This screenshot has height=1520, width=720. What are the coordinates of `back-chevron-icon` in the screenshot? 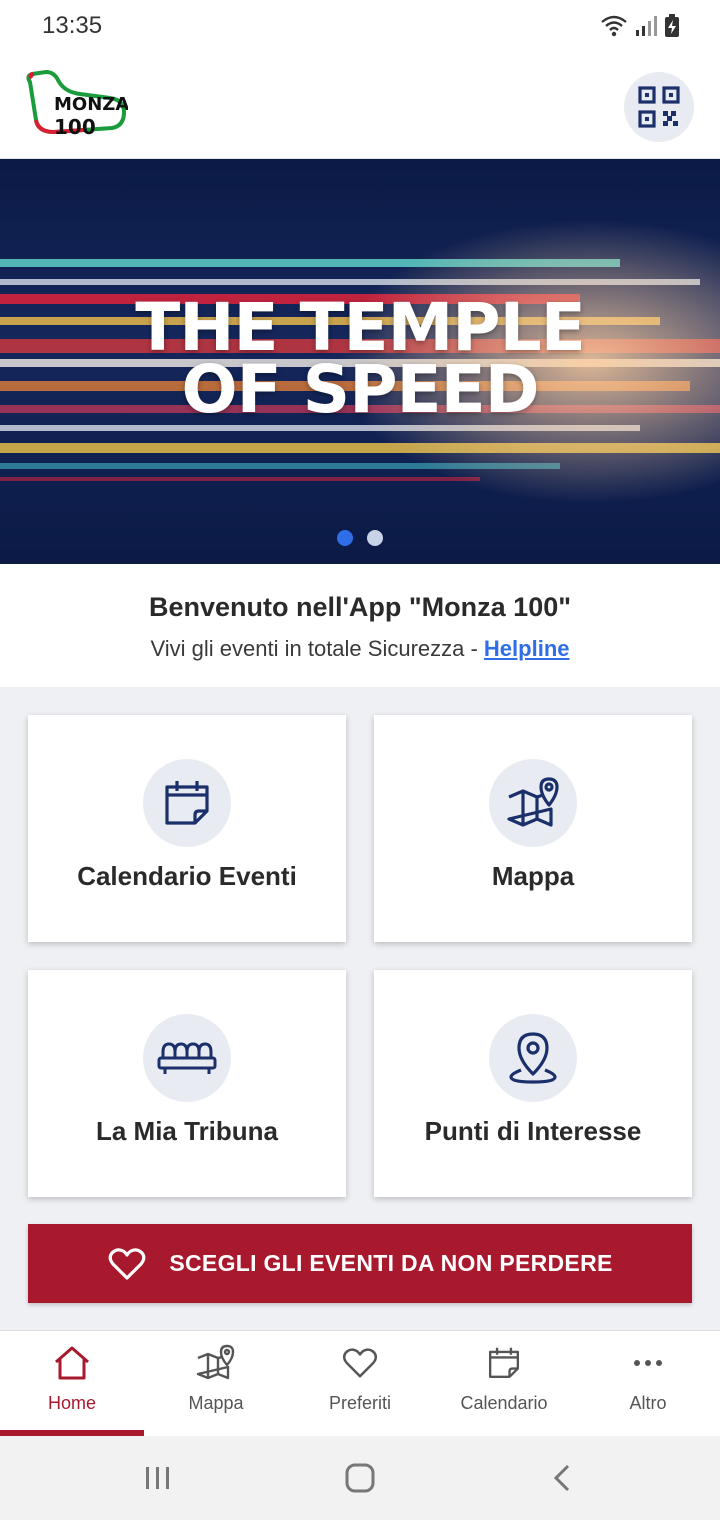 It's located at (561, 1478).